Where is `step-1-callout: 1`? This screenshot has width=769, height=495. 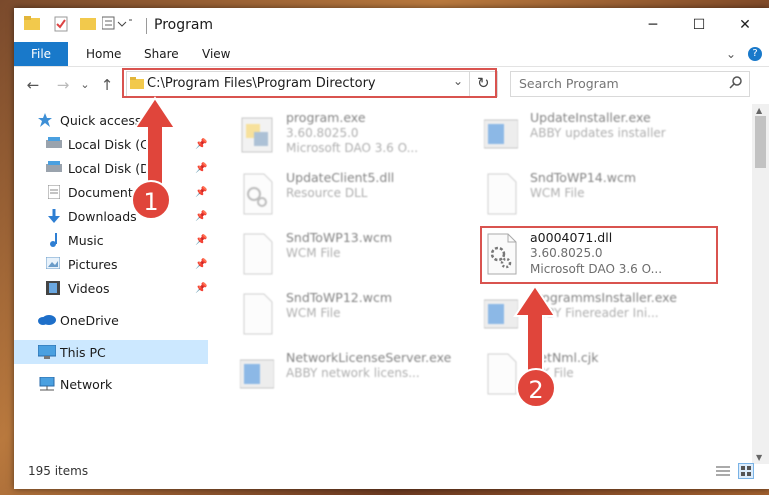
step-1-callout: 1 is located at coordinates (151, 200).